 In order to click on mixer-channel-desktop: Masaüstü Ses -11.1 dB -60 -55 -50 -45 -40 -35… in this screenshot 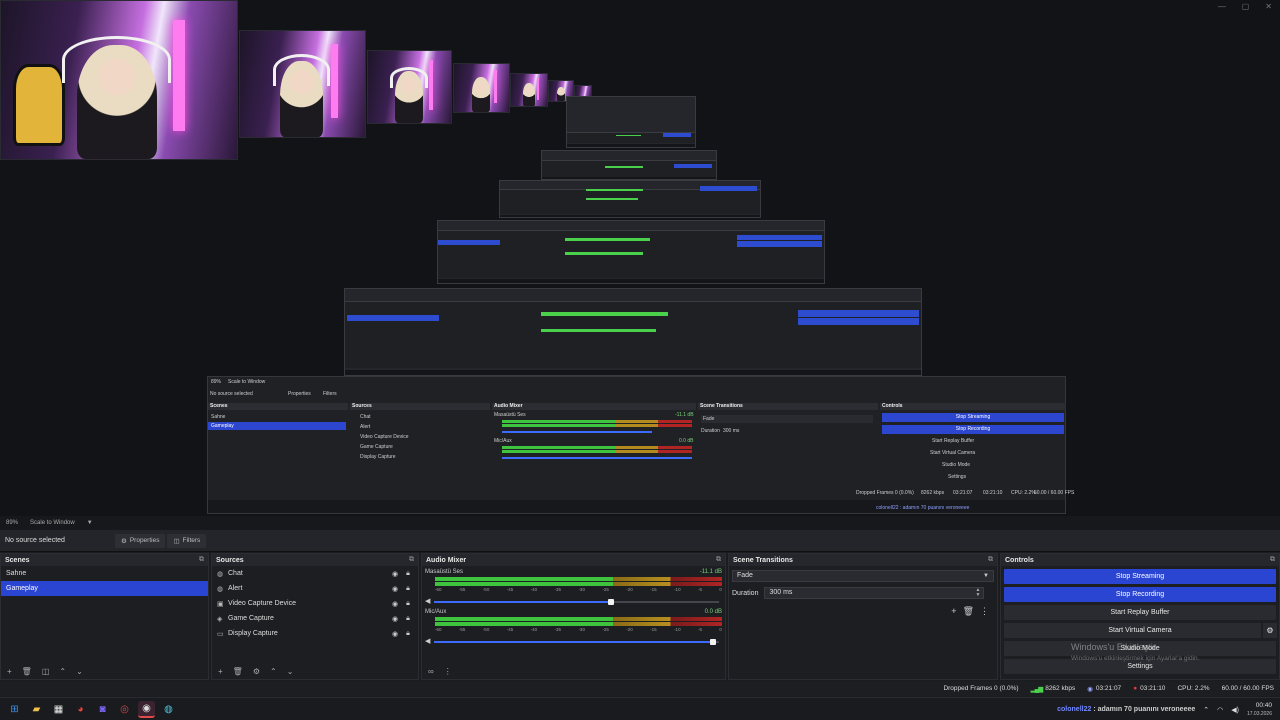, I will do `click(573, 586)`.